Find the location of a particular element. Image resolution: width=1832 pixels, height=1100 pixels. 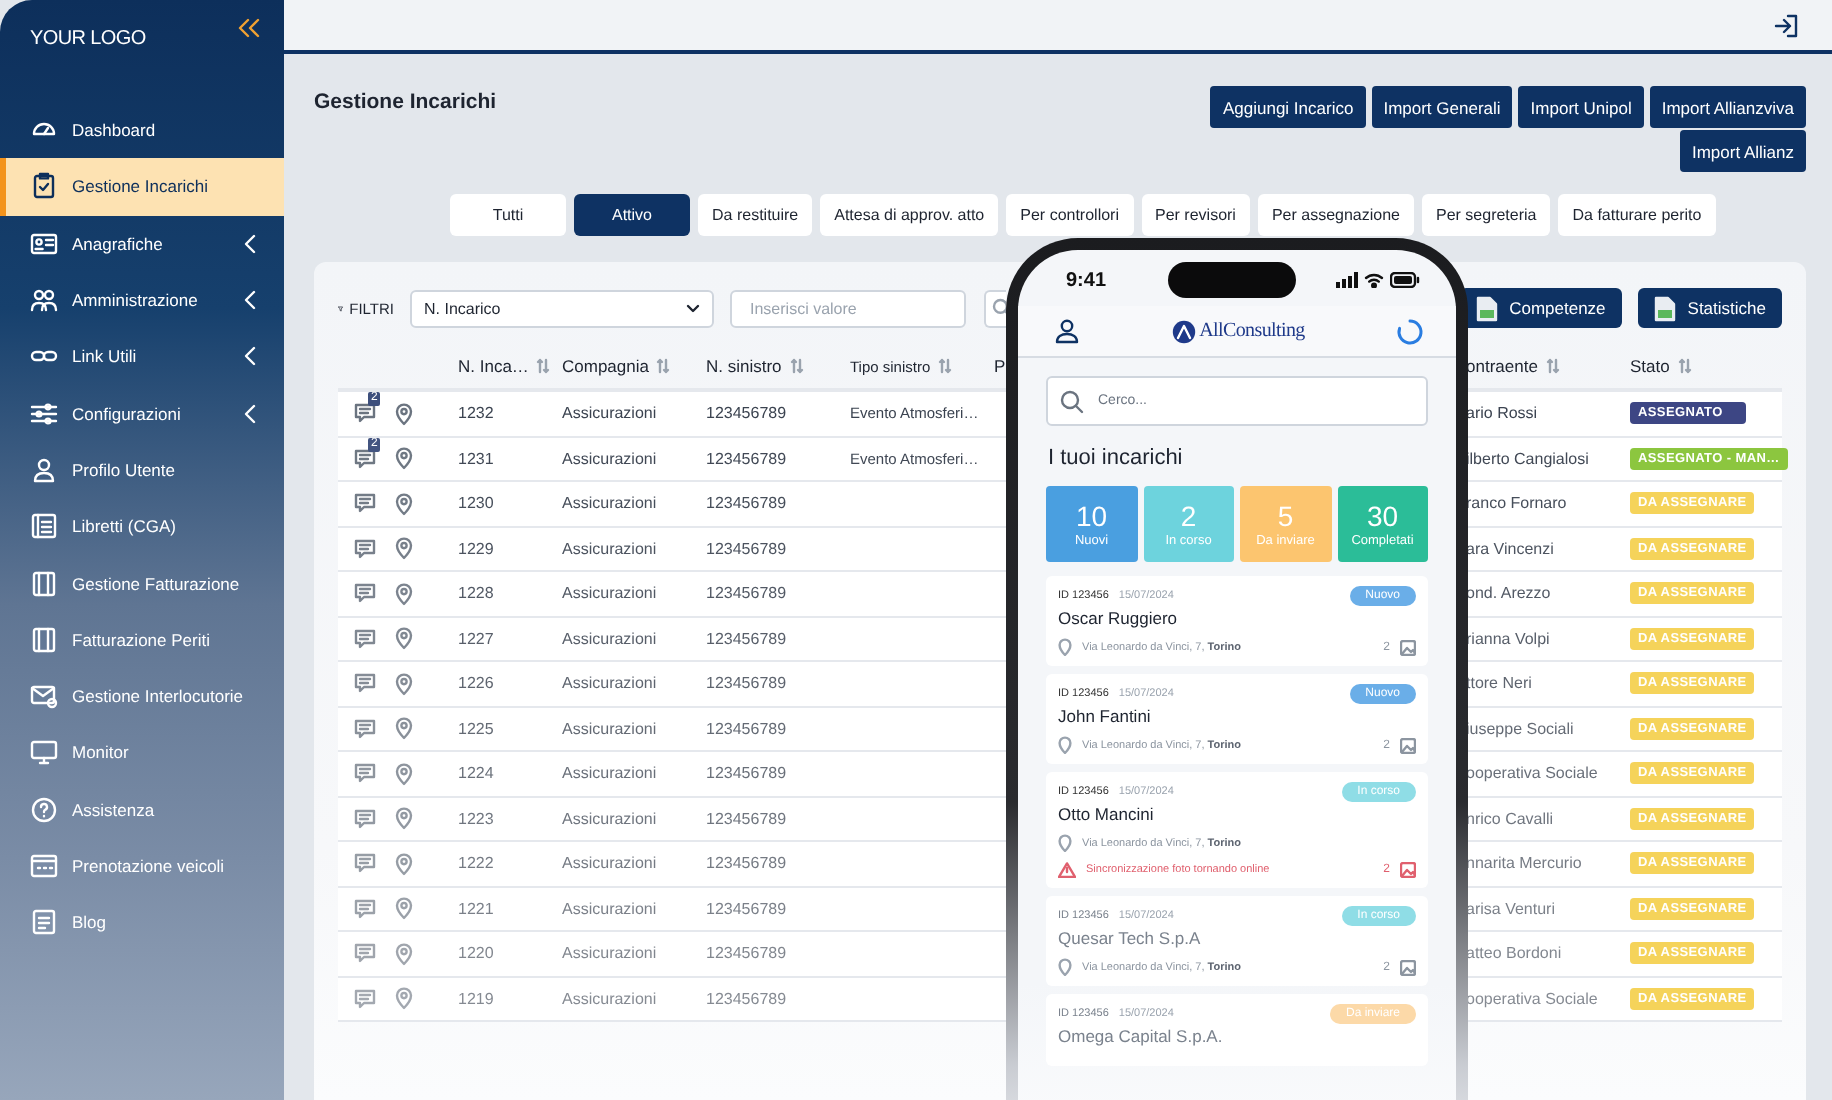

import-button: Import Unipol is located at coordinates (1581, 107).